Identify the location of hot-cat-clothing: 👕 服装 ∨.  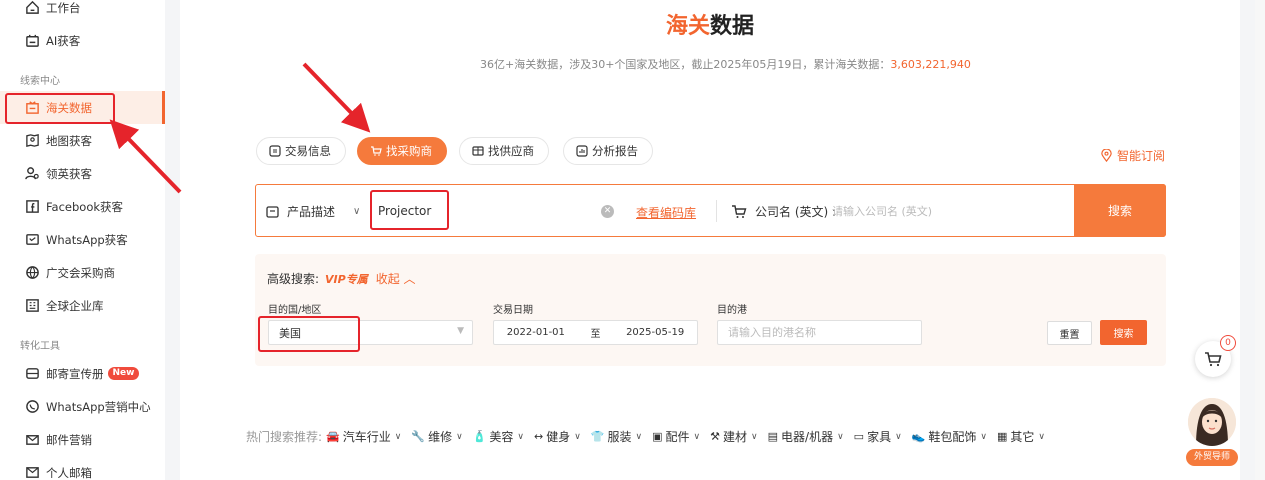
(616, 436).